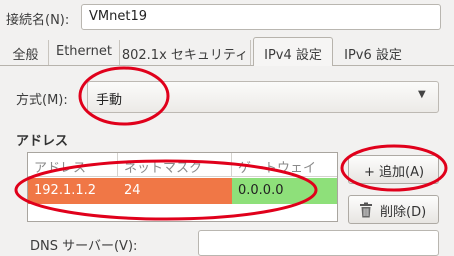 Image resolution: width=454 pixels, height=256 pixels. Describe the element at coordinates (284, 165) in the screenshot. I see `column-header-gateway: ゲートウェイ` at that location.